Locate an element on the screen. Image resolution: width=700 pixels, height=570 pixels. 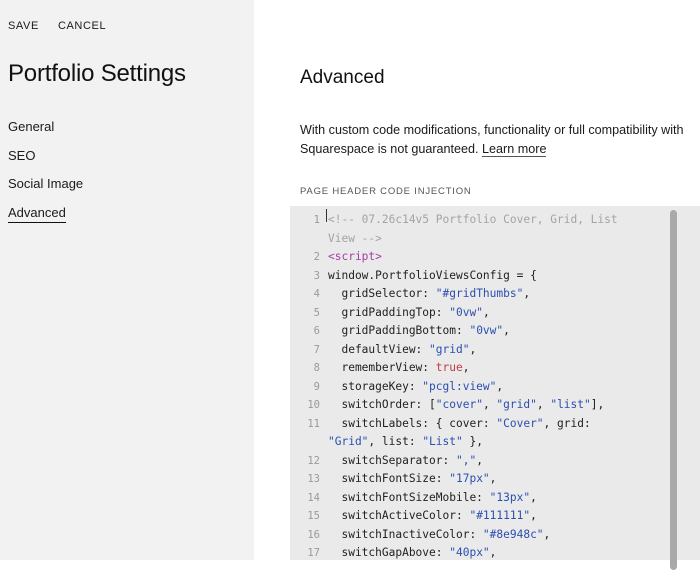
code-text: gridPaddingBottom: "0vw", is located at coordinates (419, 330).